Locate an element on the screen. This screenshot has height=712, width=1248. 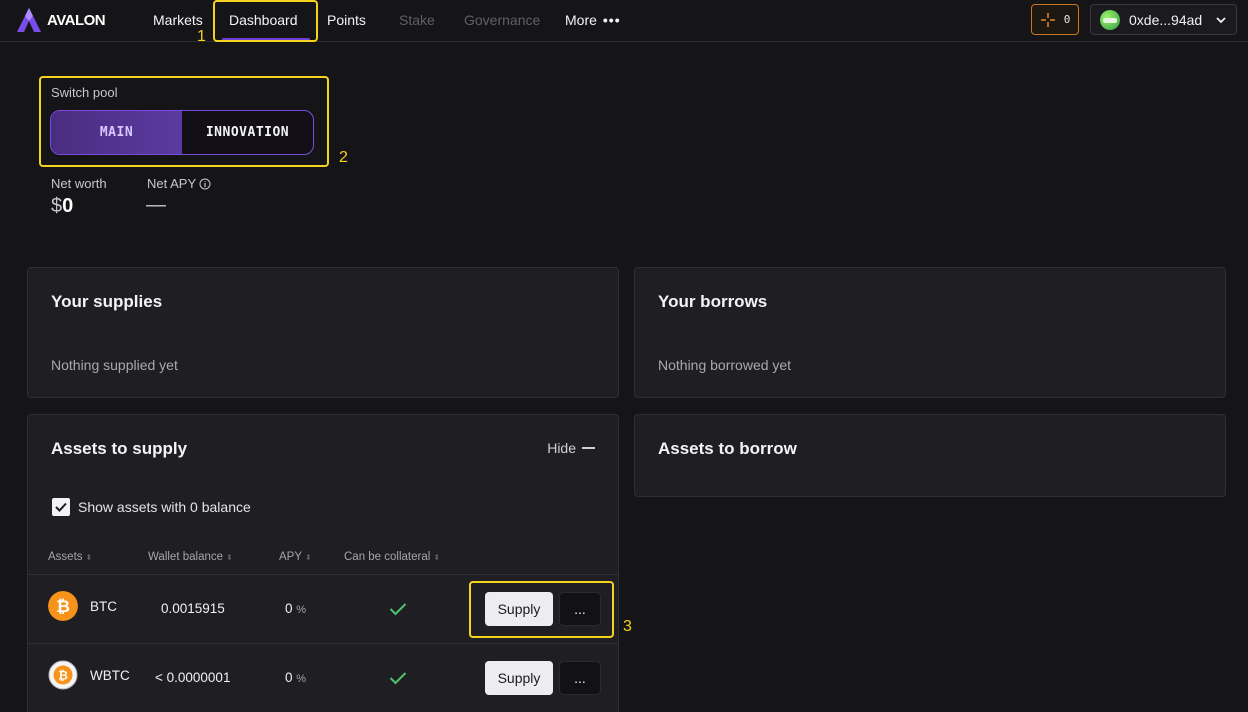
column-header-apy-label: APY is located at coordinates (291, 557).